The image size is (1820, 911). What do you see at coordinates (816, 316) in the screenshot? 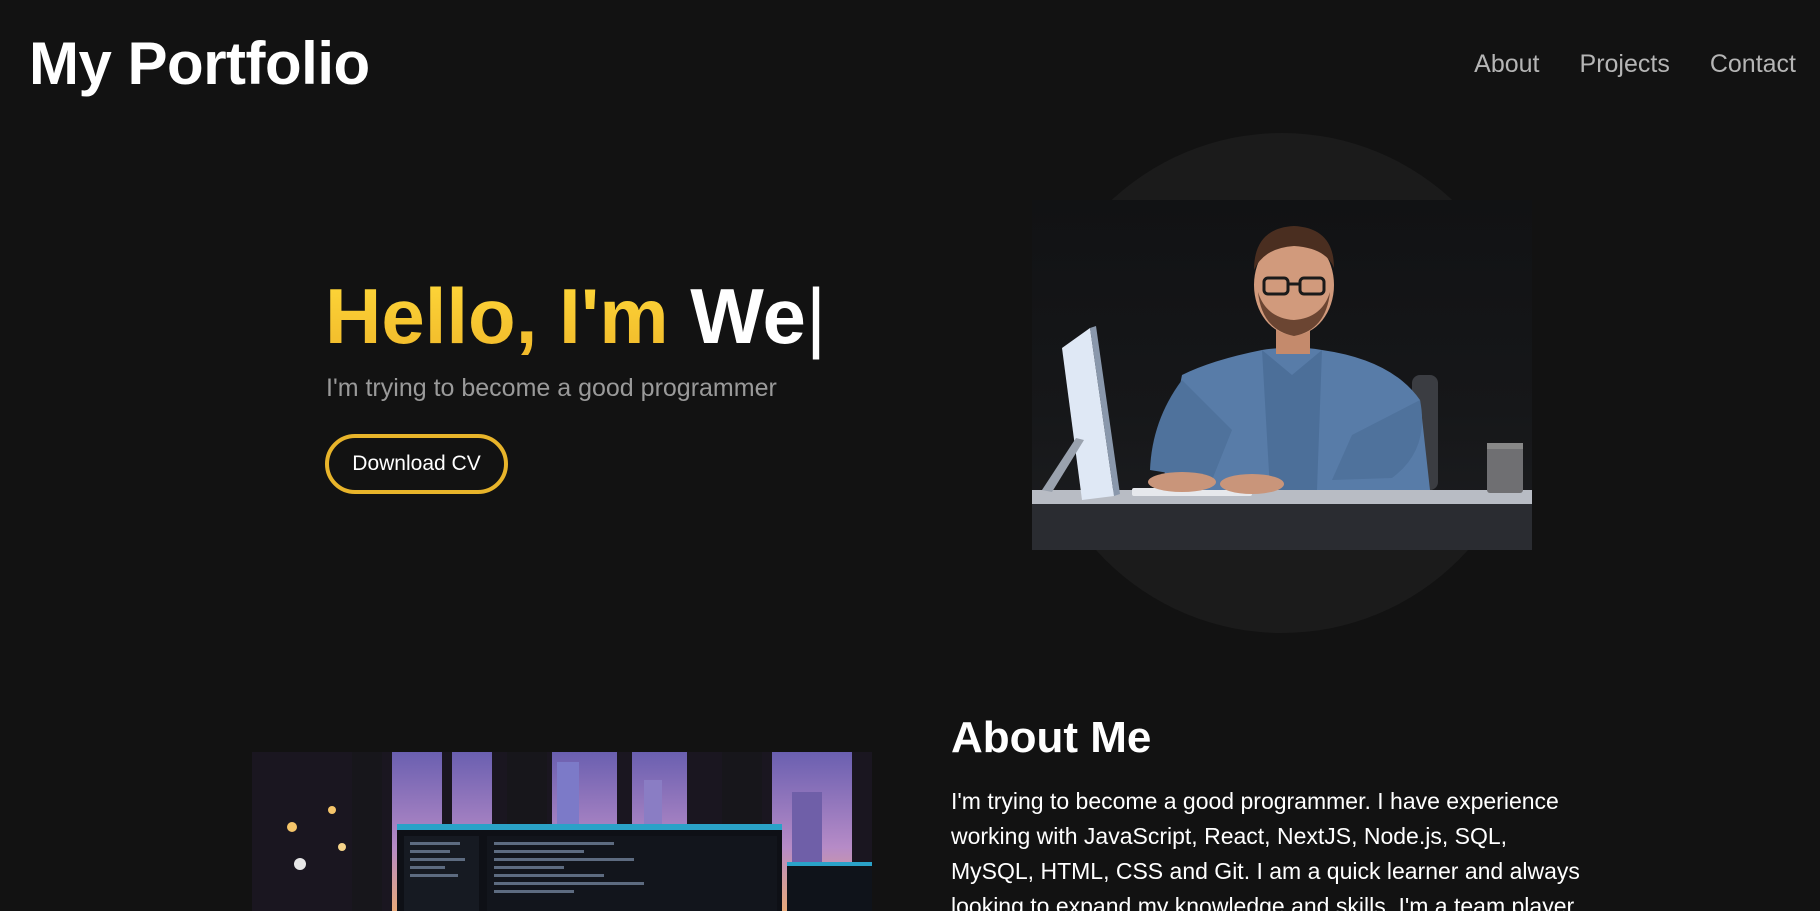
I see `typing-cursor: |` at bounding box center [816, 316].